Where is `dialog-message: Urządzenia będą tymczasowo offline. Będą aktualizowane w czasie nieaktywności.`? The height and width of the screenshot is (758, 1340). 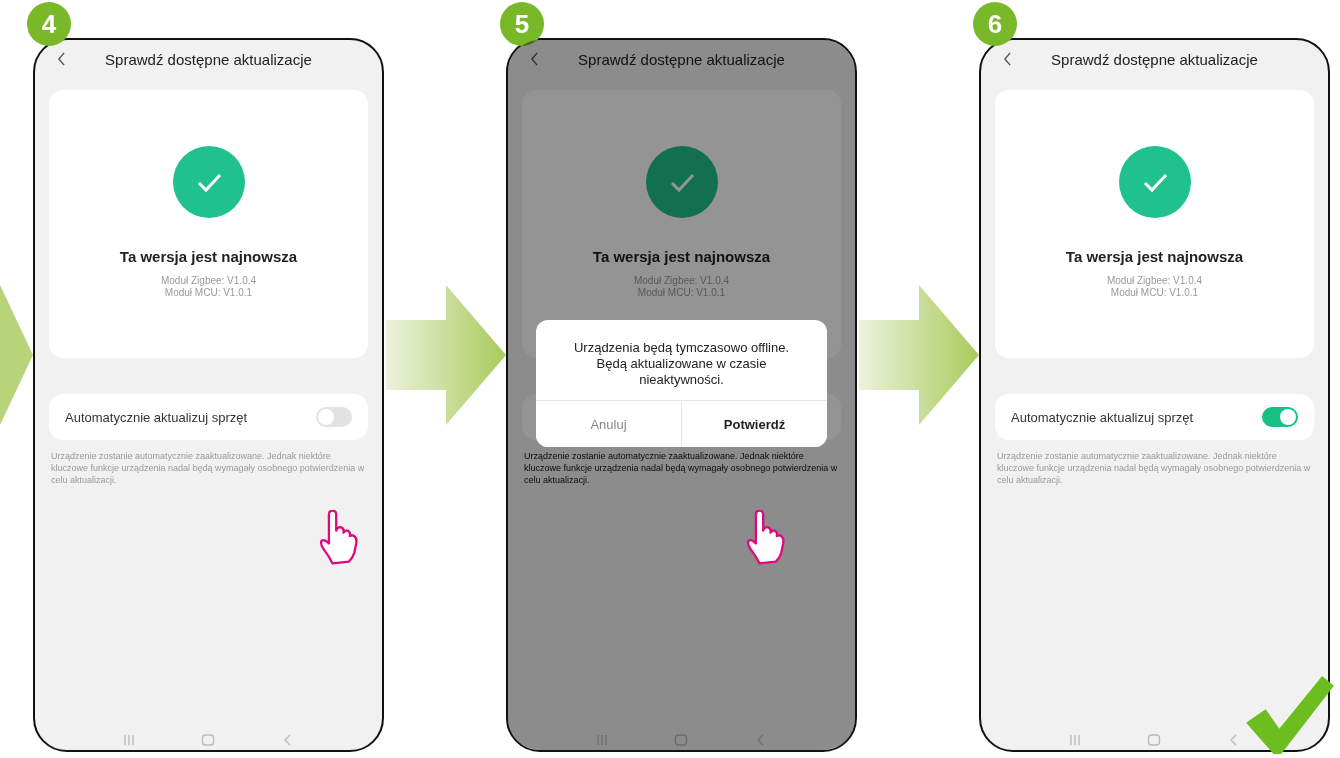 dialog-message: Urządzenia będą tymczasowo offline. Będą aktualizowane w czasie nieaktywności. is located at coordinates (681, 364).